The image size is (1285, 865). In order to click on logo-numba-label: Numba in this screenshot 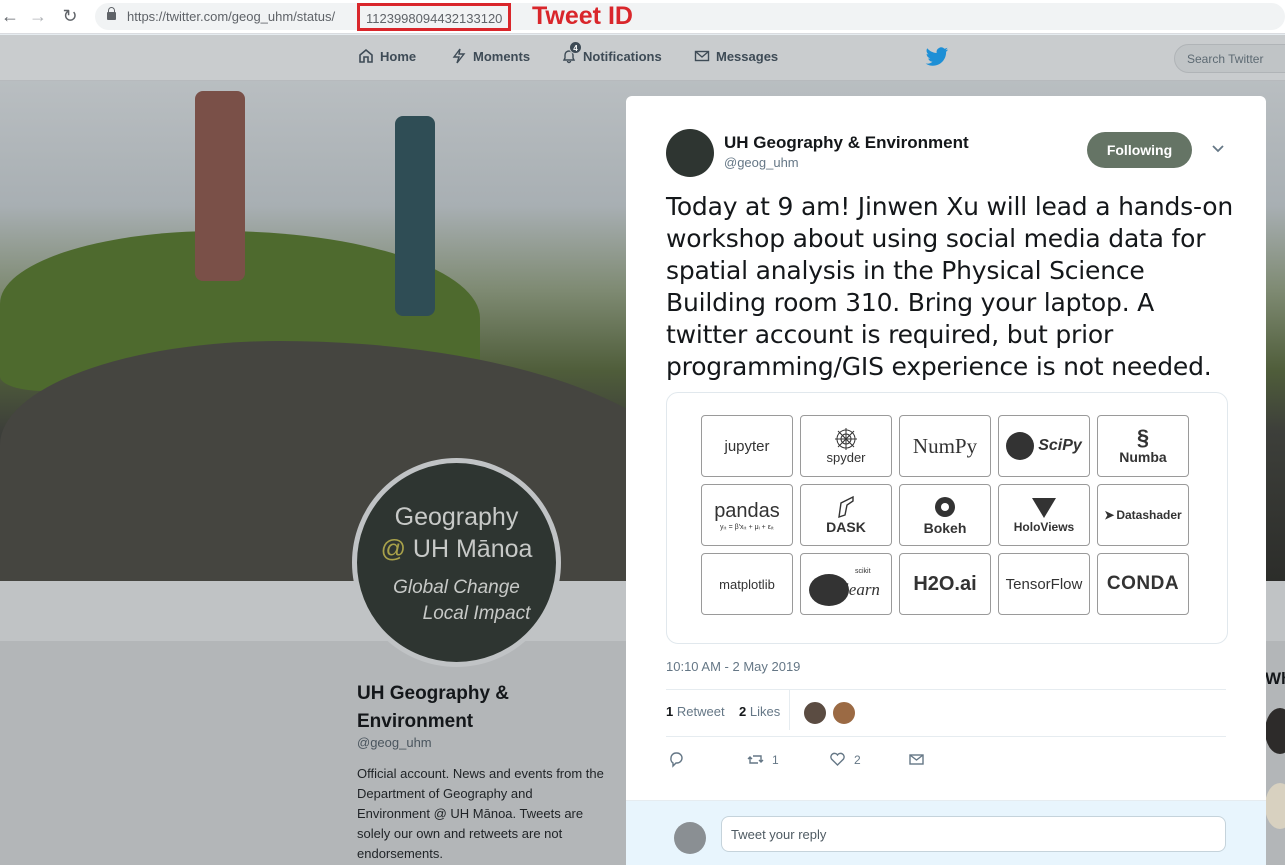, I will do `click(1143, 457)`.